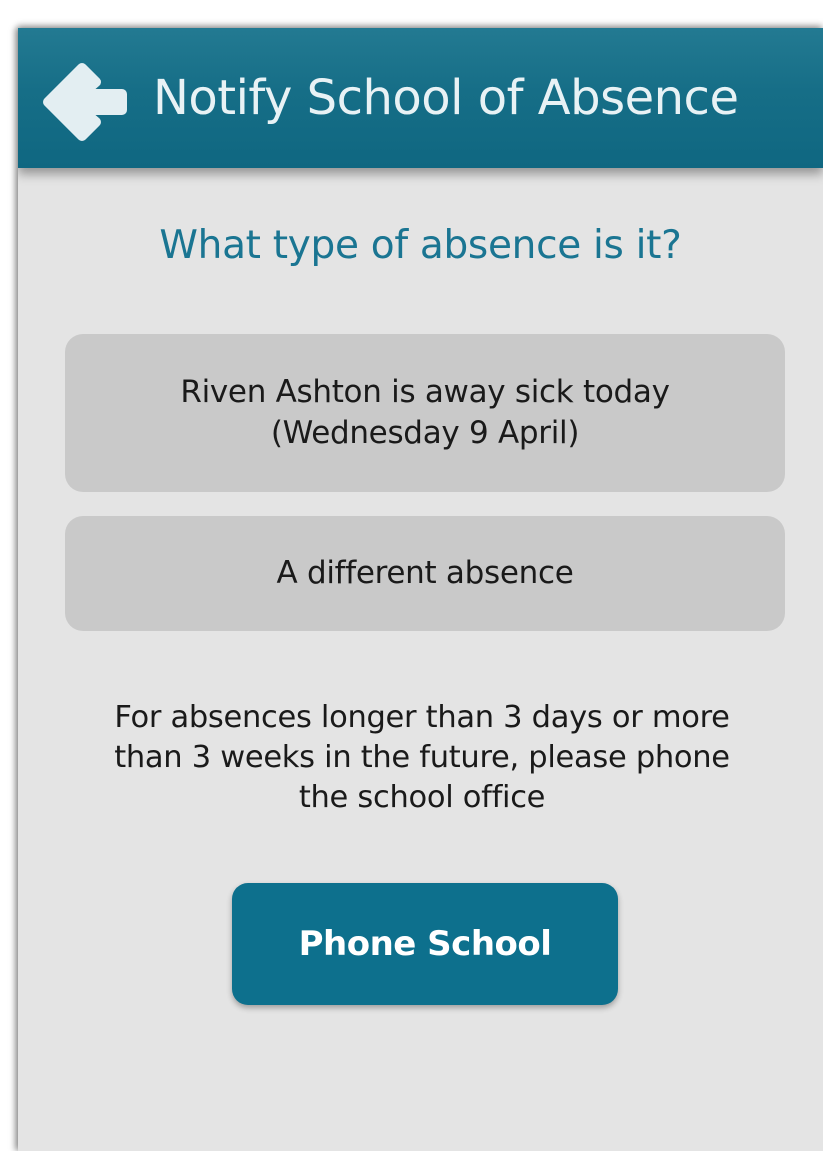 The image size is (823, 1151). I want to click on option-line: A different absence, so click(425, 573).